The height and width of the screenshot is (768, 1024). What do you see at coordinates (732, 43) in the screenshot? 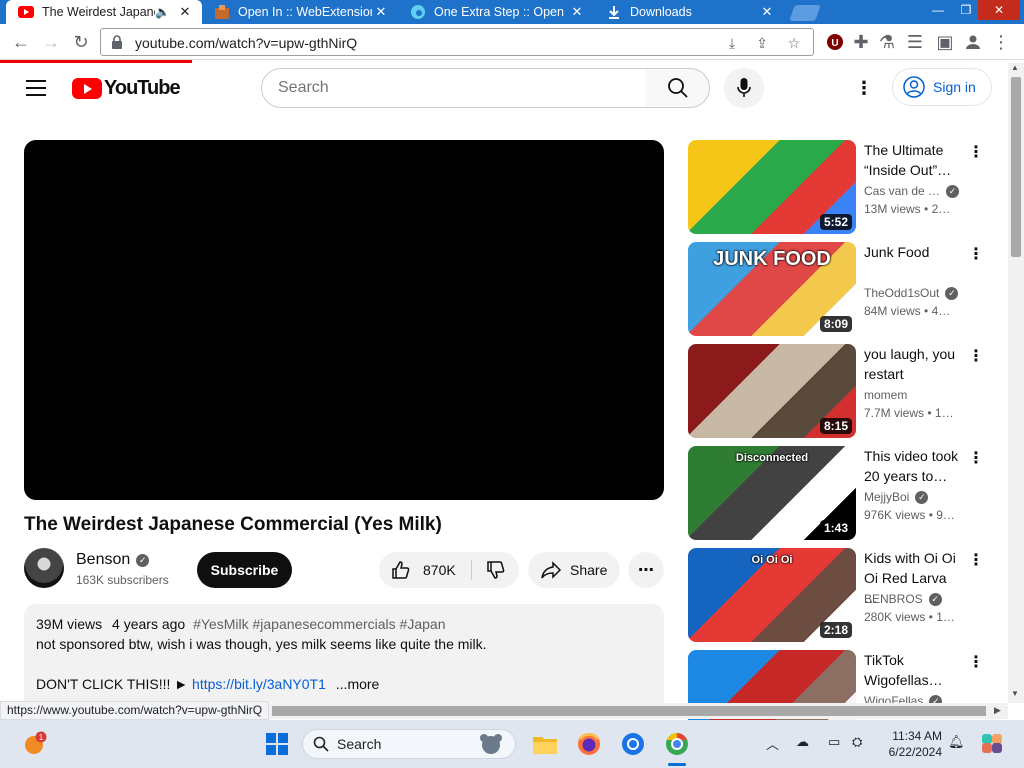
I see `install-app-icon: ⤓` at bounding box center [732, 43].